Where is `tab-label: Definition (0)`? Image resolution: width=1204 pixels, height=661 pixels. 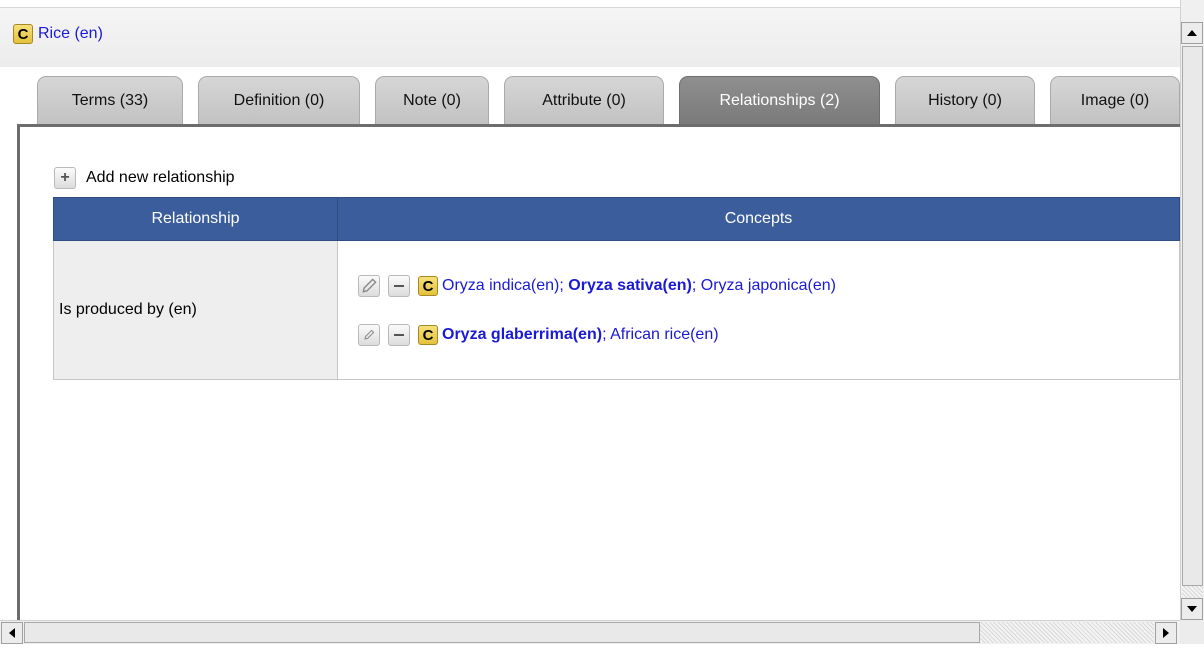 tab-label: Definition (0) is located at coordinates (279, 100).